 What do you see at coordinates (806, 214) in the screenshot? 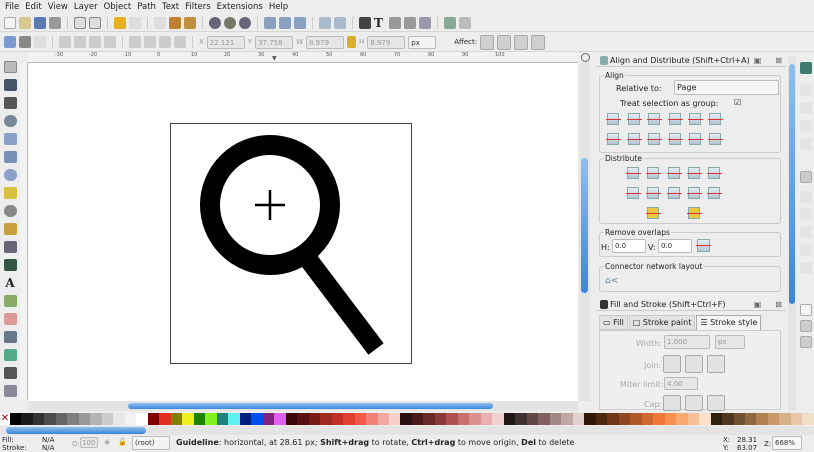
I see `snap-intersections-icon` at bounding box center [806, 214].